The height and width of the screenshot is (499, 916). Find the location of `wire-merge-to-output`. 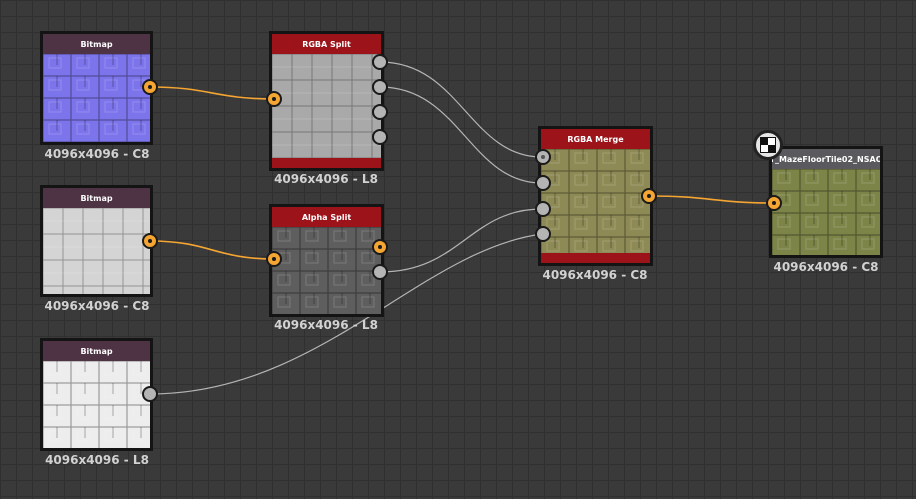

wire-merge-to-output is located at coordinates (711, 199).